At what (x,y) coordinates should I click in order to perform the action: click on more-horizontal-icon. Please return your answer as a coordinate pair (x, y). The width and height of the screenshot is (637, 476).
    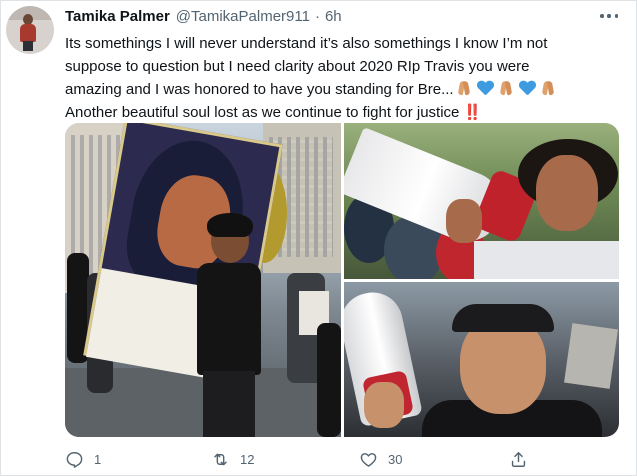
    Looking at the image, I should click on (609, 16).